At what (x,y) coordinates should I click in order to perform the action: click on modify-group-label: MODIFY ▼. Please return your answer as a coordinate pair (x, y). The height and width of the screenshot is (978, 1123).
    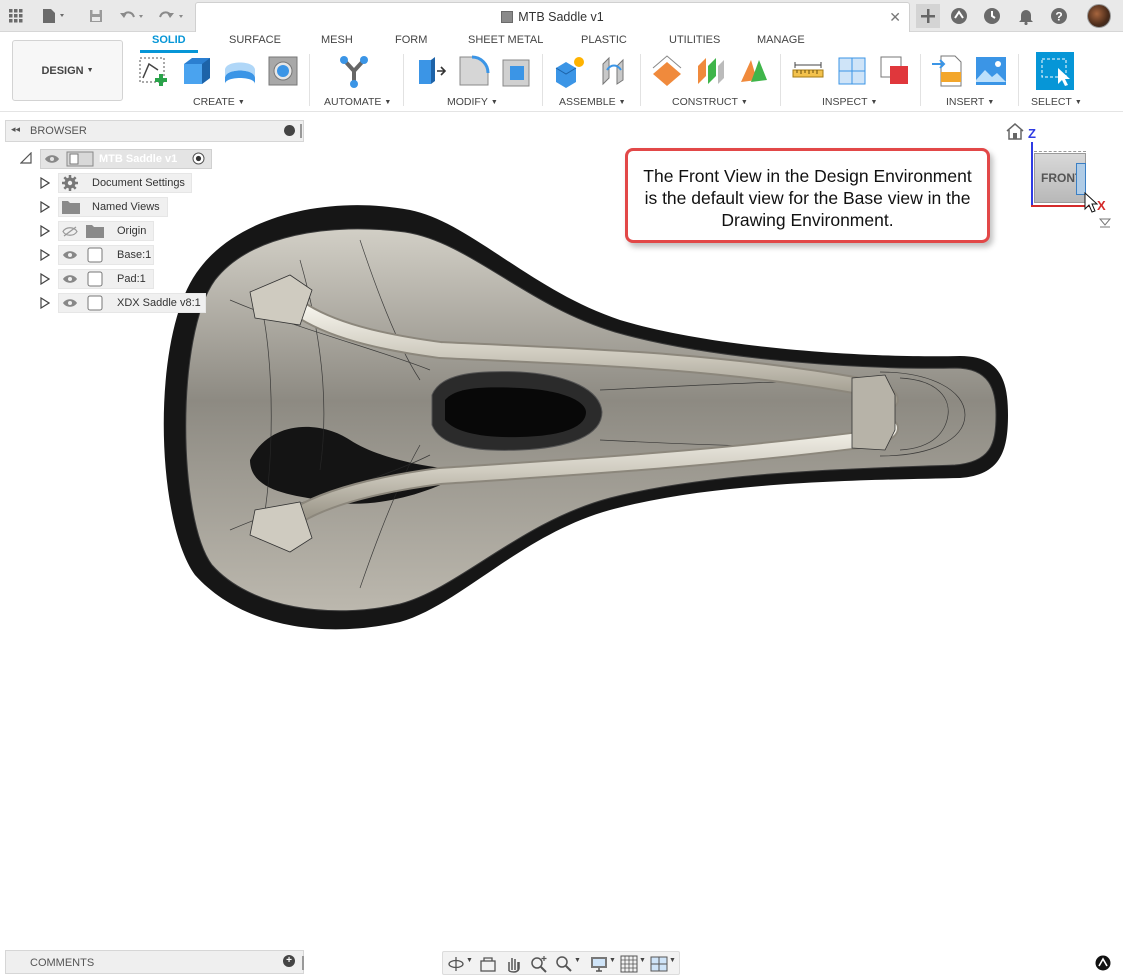
    Looking at the image, I should click on (472, 102).